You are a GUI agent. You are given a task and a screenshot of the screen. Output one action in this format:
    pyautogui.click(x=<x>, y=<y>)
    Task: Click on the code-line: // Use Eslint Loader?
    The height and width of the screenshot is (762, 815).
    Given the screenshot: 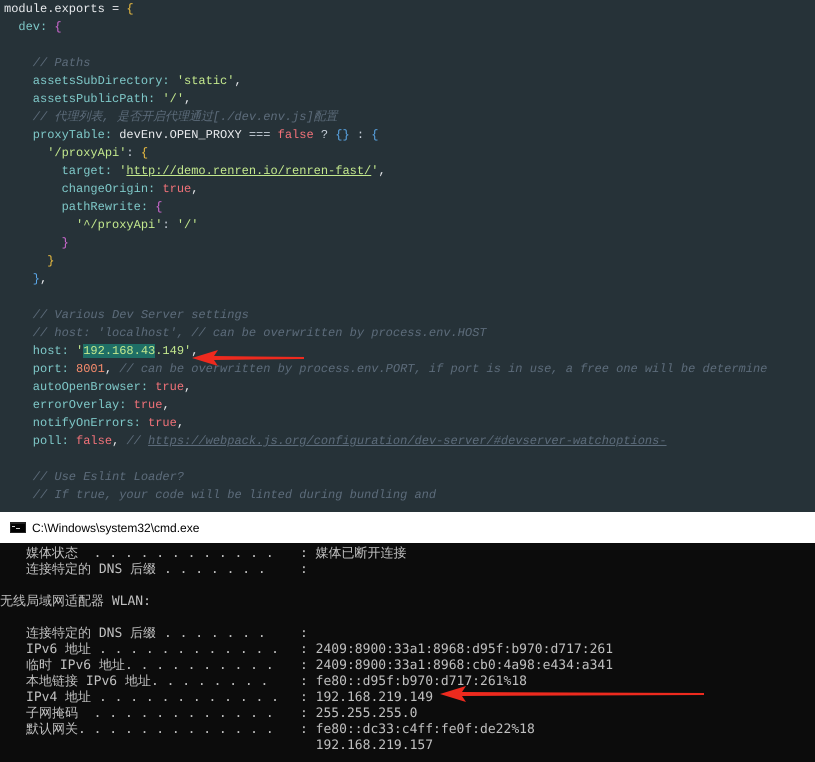 What is the action you would take?
    pyautogui.click(x=108, y=477)
    